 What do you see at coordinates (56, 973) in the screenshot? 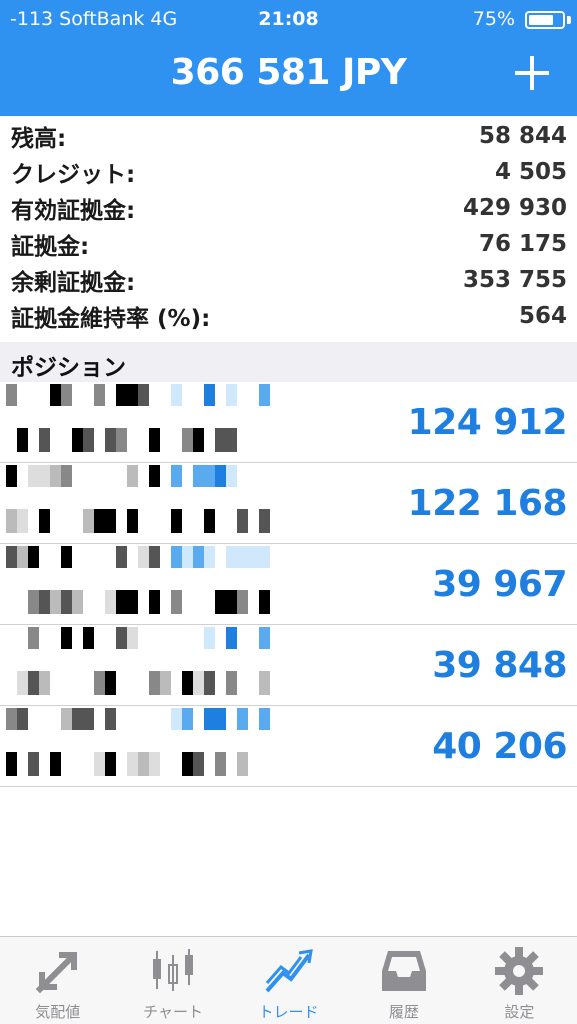
I see `quotes-arrows-icon` at bounding box center [56, 973].